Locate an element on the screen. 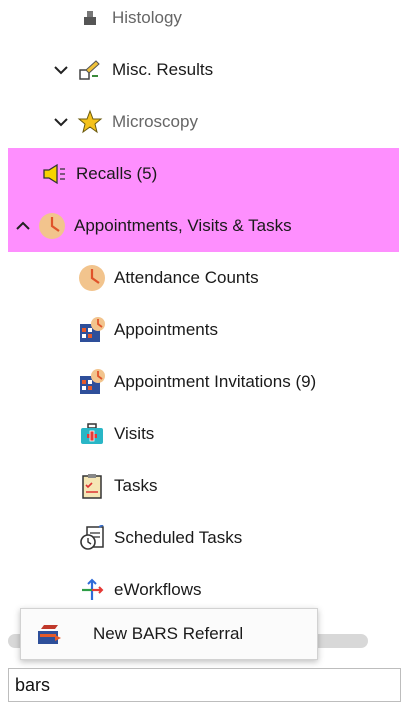 This screenshot has width=401, height=702. search-input is located at coordinates (204, 685).